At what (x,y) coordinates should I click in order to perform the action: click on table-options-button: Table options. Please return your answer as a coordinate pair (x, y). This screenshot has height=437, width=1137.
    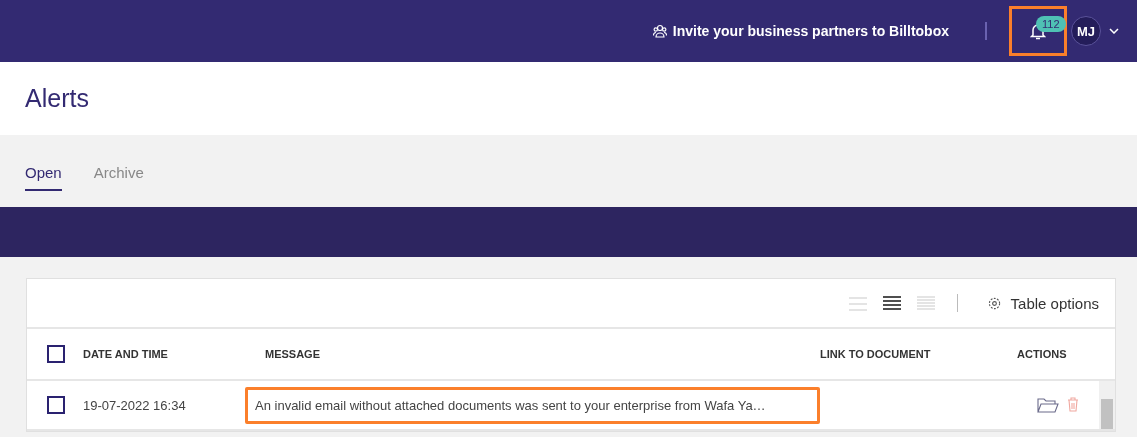
    Looking at the image, I should click on (1043, 303).